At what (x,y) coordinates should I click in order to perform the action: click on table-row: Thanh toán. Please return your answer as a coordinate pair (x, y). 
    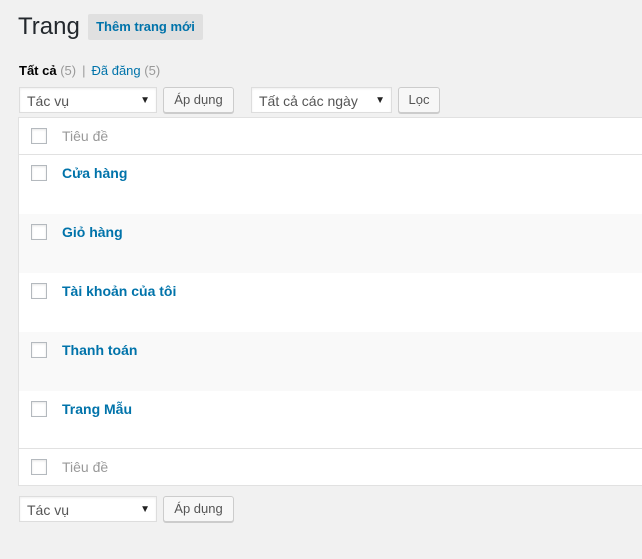
    Looking at the image, I should click on (330, 361).